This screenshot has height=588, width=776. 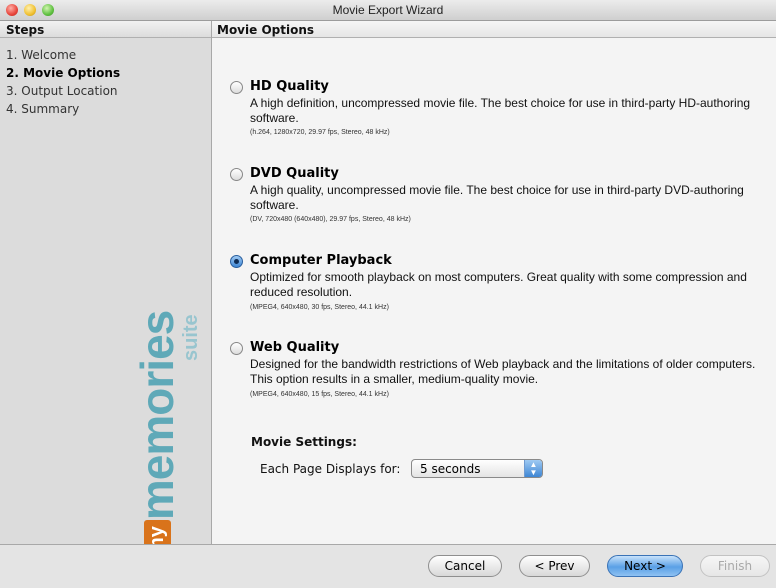 What do you see at coordinates (735, 566) in the screenshot?
I see `finish-button: Finish` at bounding box center [735, 566].